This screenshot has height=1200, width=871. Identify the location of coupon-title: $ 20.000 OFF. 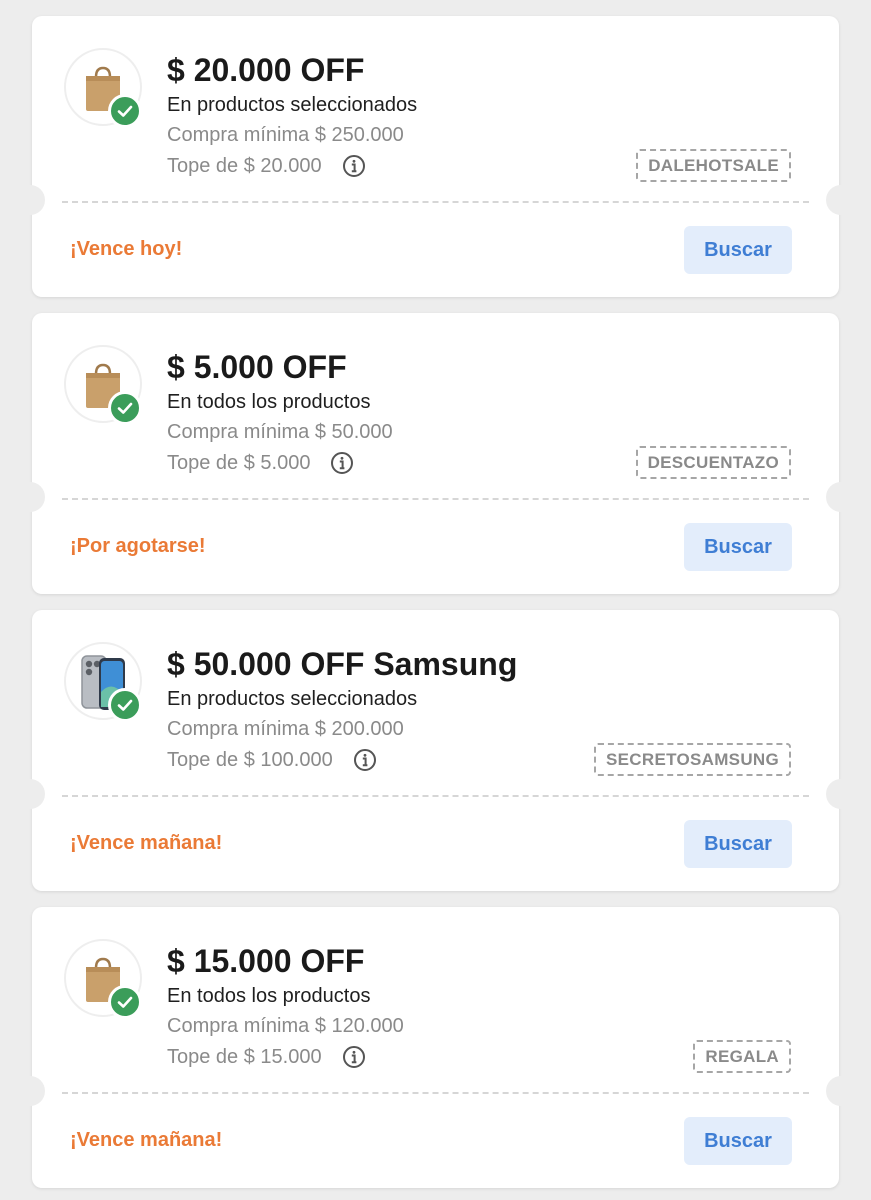
(266, 70).